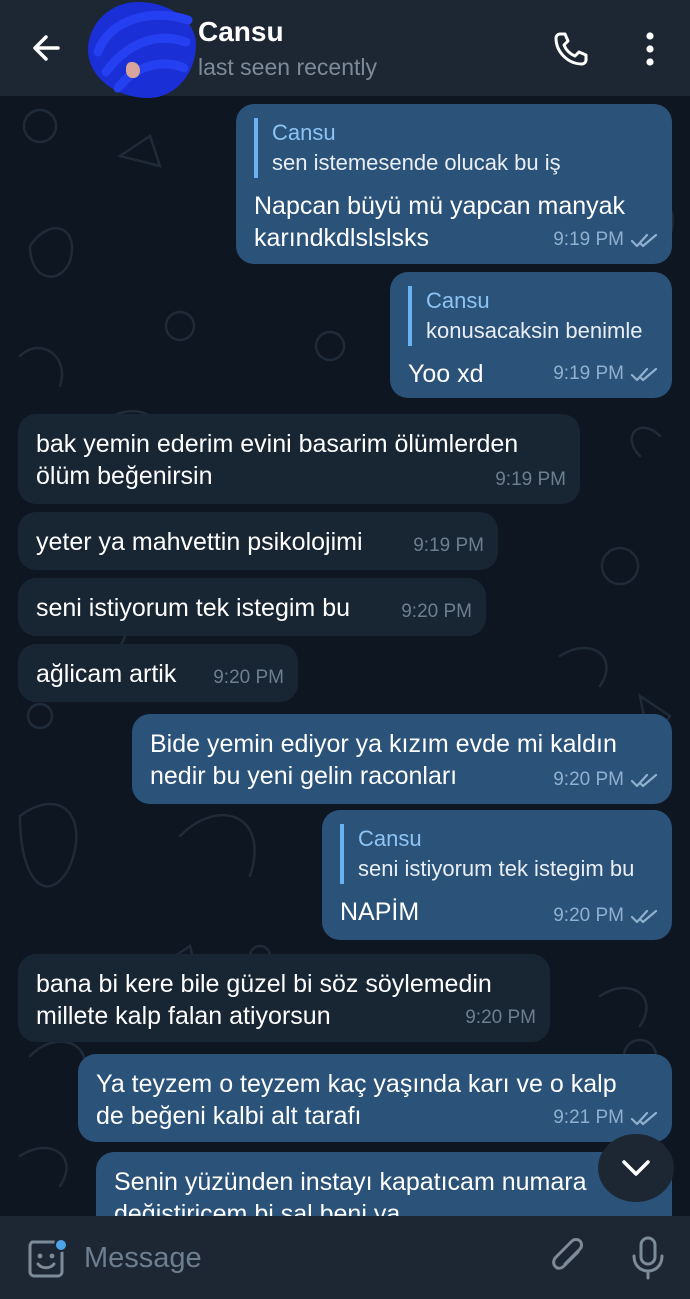 This screenshot has height=1299, width=690. What do you see at coordinates (304, 1258) in the screenshot?
I see `message-input` at bounding box center [304, 1258].